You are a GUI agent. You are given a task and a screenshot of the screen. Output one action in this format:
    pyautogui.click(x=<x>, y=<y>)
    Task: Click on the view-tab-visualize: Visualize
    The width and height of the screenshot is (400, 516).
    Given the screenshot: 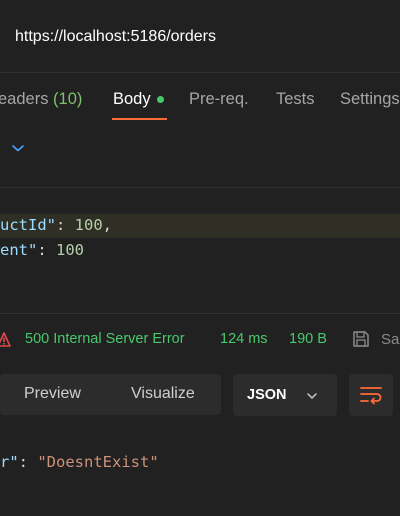 What is the action you would take?
    pyautogui.click(x=163, y=394)
    